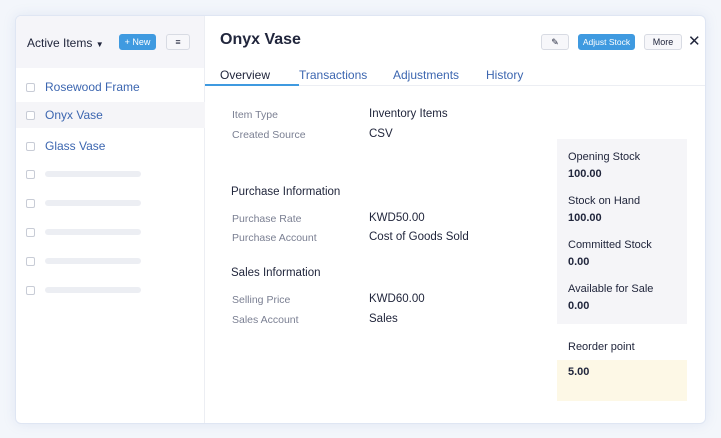 This screenshot has width=721, height=438. What do you see at coordinates (252, 85) in the screenshot?
I see `active-tab-indicator` at bounding box center [252, 85].